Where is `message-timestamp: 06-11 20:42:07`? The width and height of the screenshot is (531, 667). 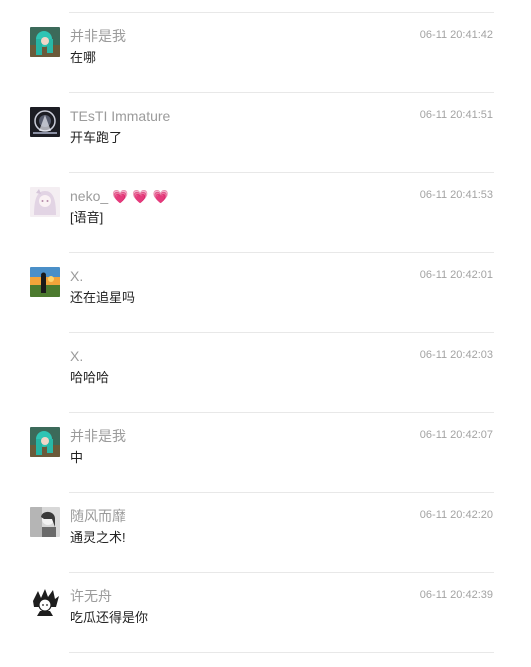
message-timestamp: 06-11 20:42:07 is located at coordinates (456, 435).